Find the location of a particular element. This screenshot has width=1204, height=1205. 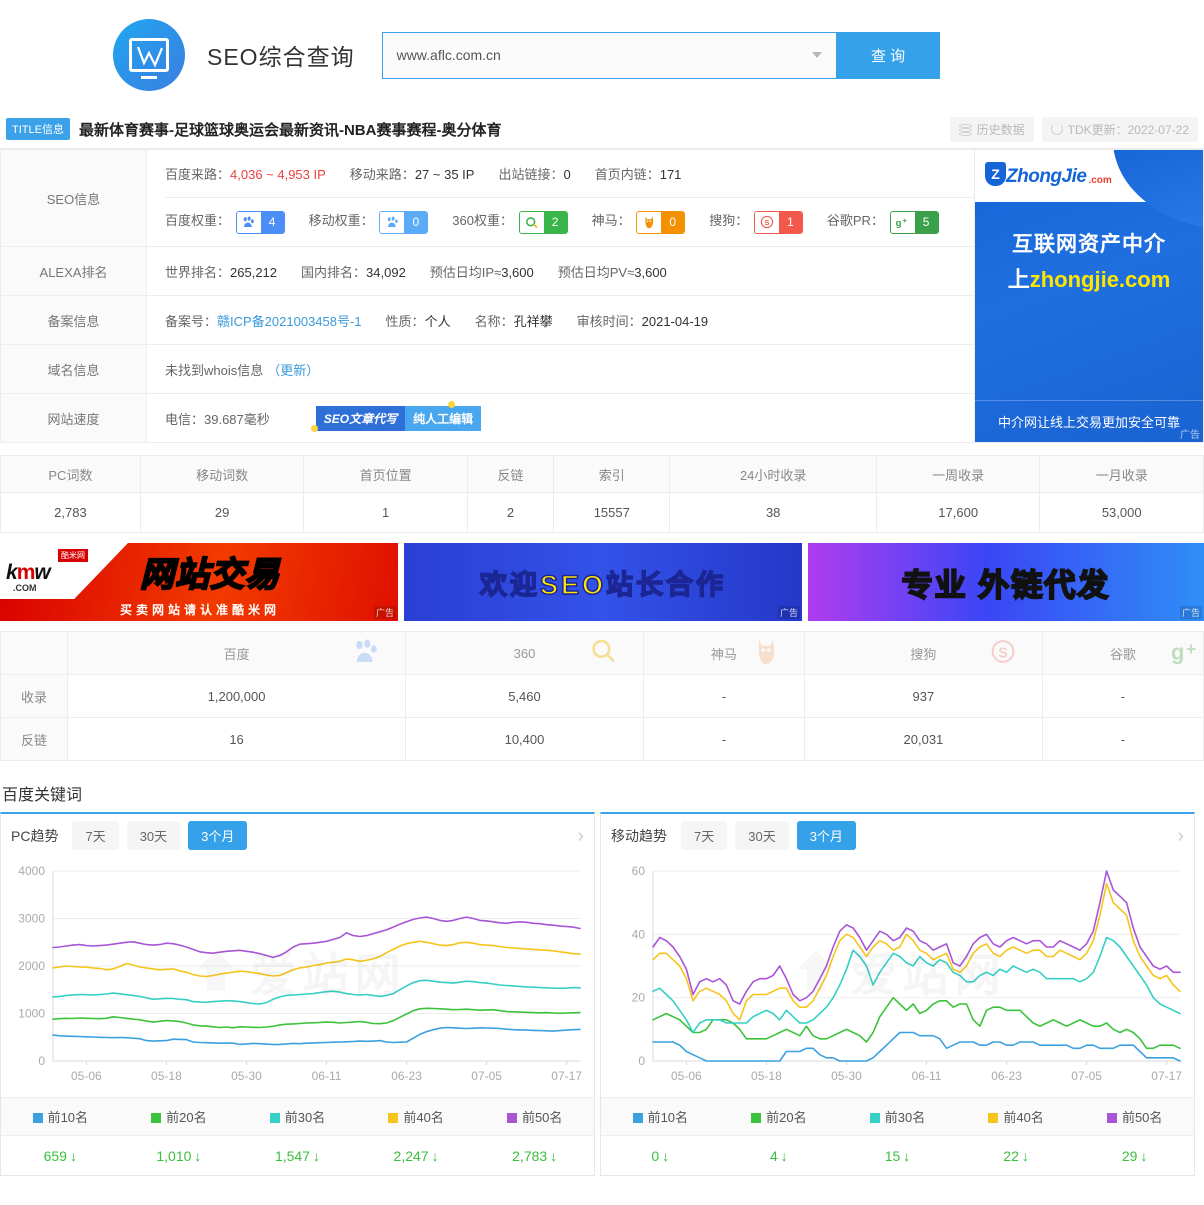

engine-cell-sogou-index: 937 is located at coordinates (923, 696).